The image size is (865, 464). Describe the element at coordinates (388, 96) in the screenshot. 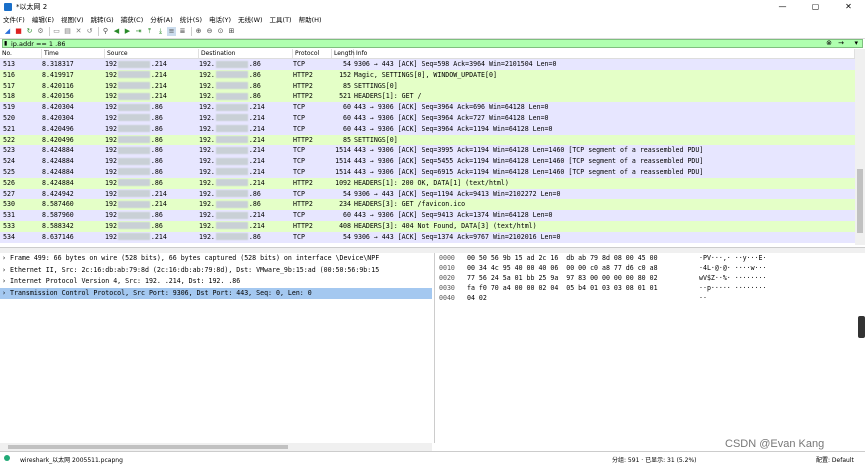

I see `cell-info: HEADERS[1]: GET /` at that location.